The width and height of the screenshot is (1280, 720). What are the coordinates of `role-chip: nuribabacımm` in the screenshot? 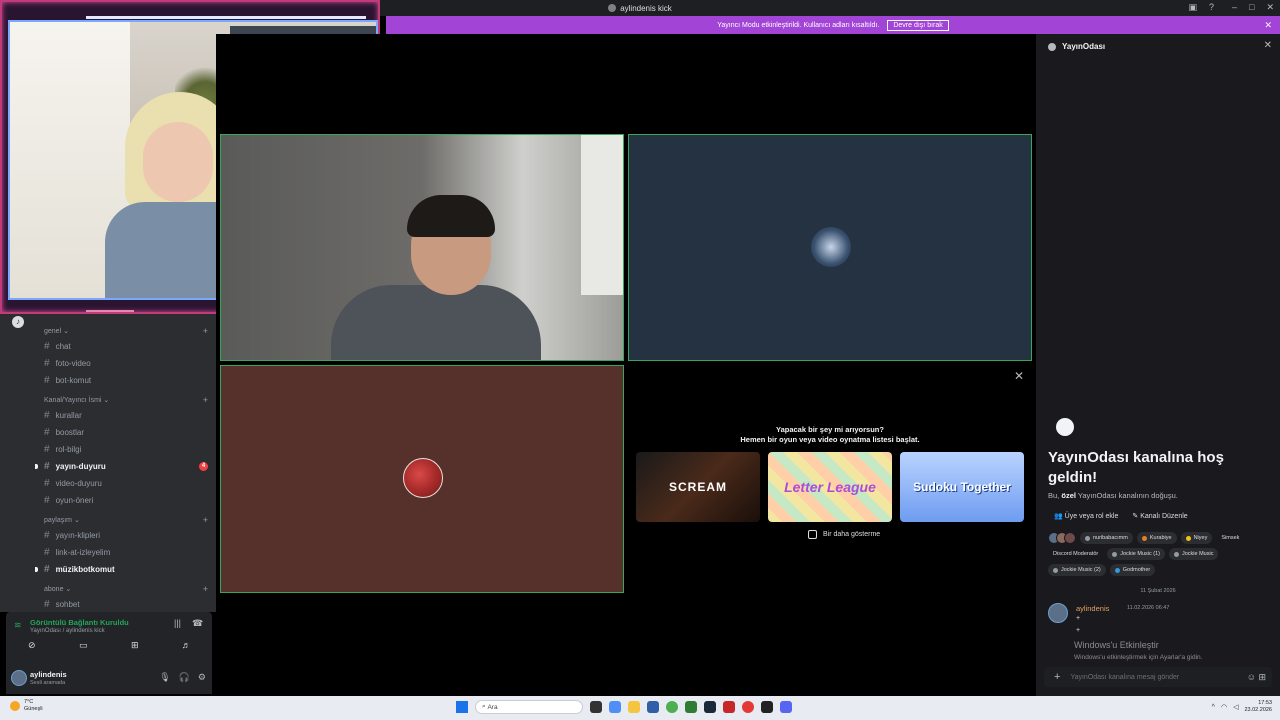 It's located at (1106, 538).